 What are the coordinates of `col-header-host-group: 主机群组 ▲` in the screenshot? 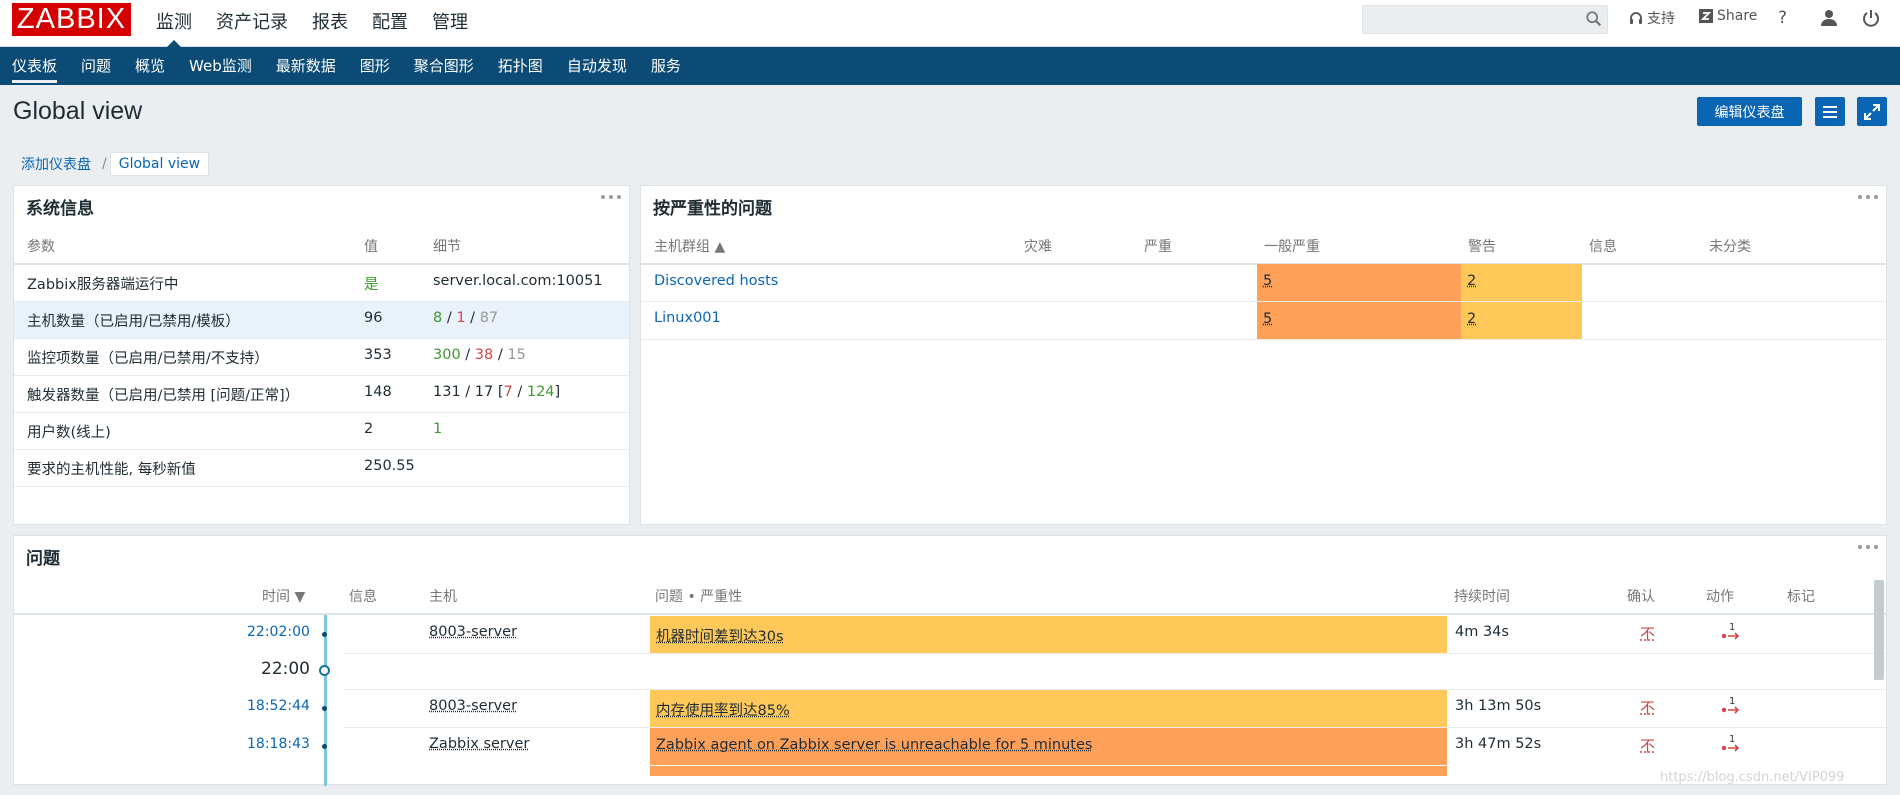 It's located at (689, 246).